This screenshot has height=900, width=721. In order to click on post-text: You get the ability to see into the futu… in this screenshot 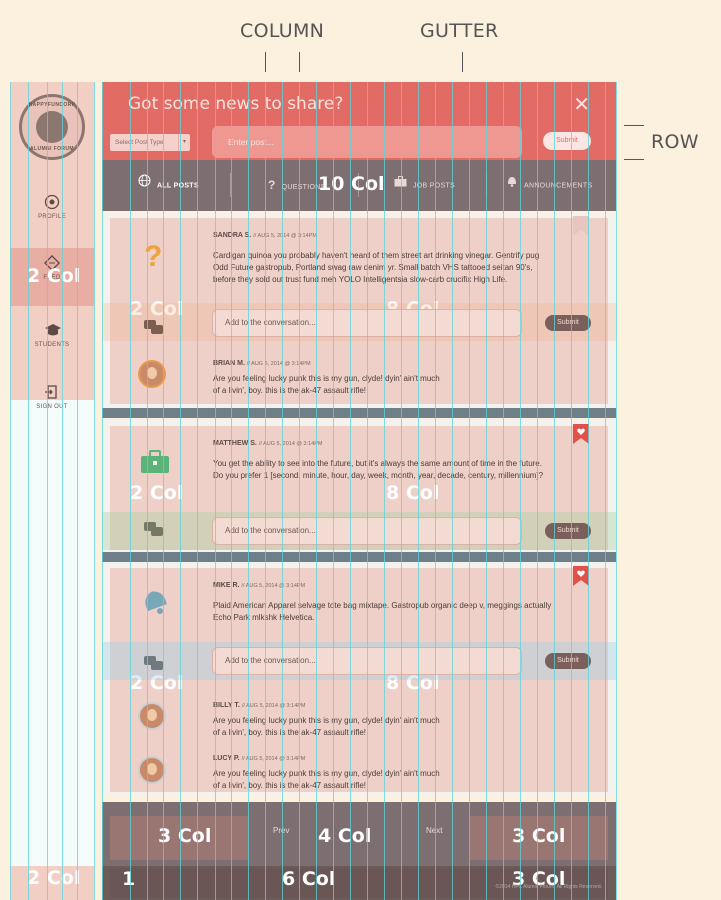, I will do `click(378, 469)`.